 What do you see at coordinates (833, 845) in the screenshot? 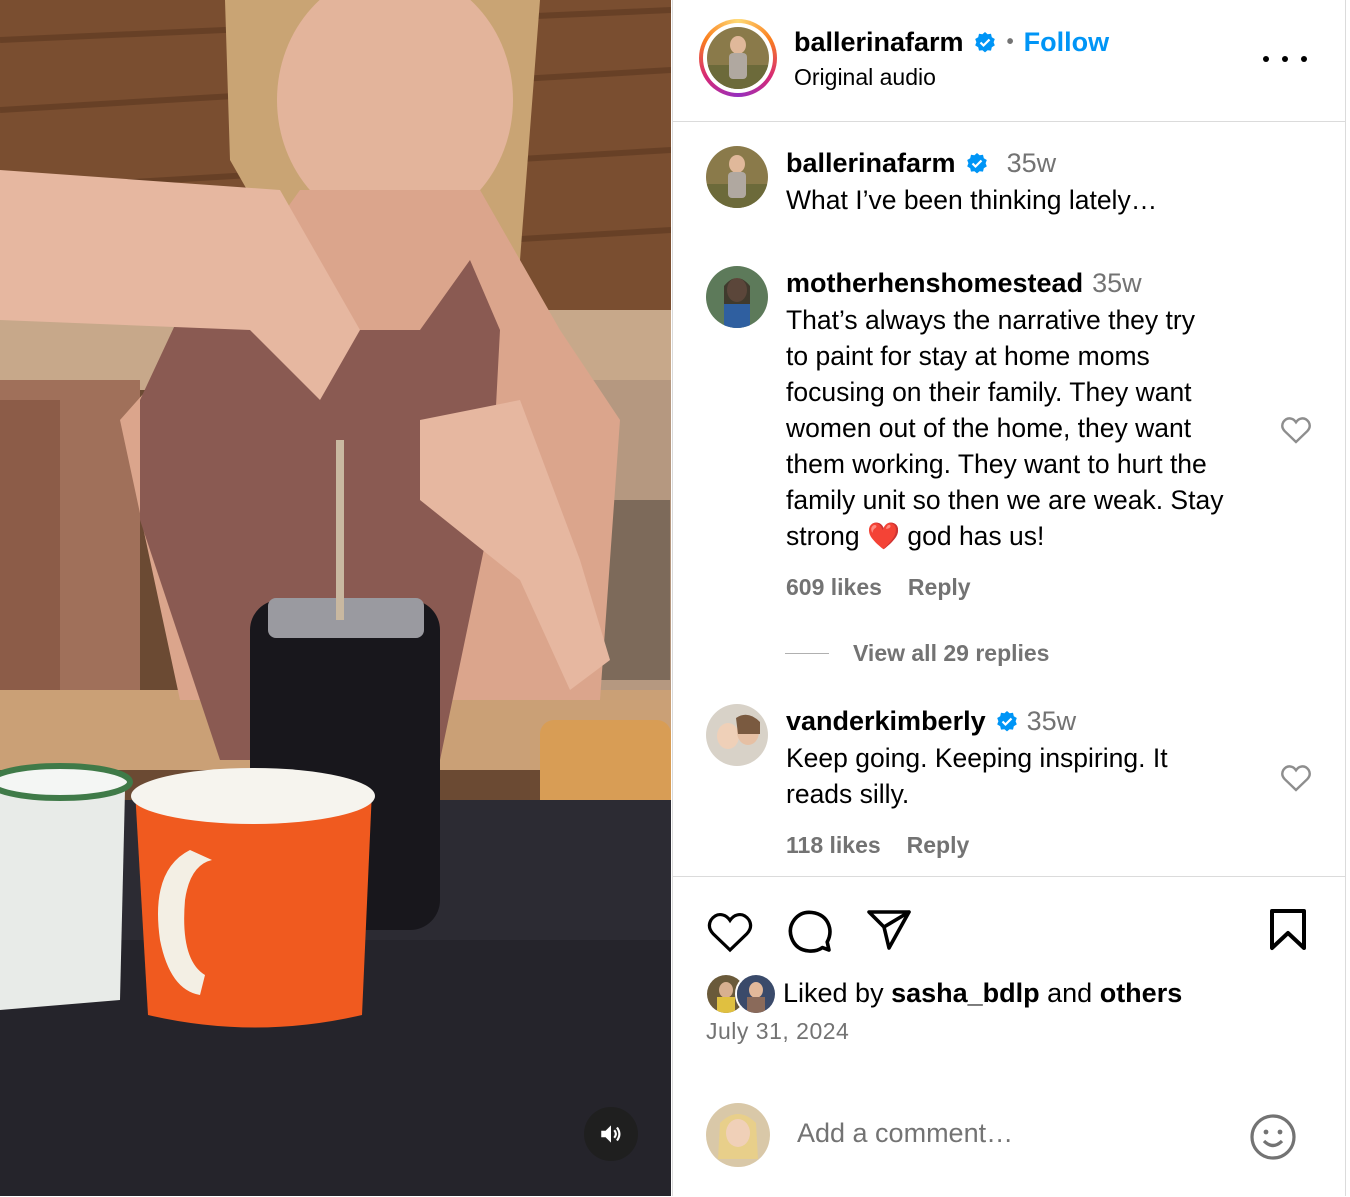
I see `comment-likes: 118 likes` at bounding box center [833, 845].